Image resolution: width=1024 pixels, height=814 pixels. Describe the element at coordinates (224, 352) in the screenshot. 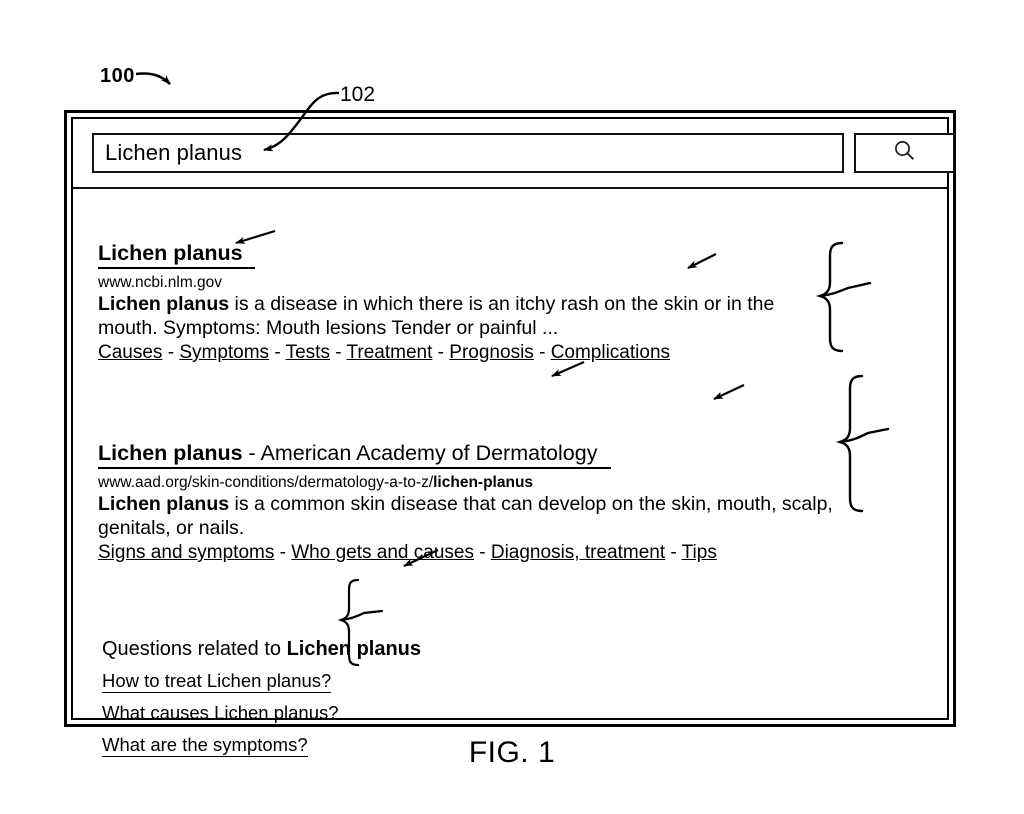

I see `sitelink: Symptoms` at that location.